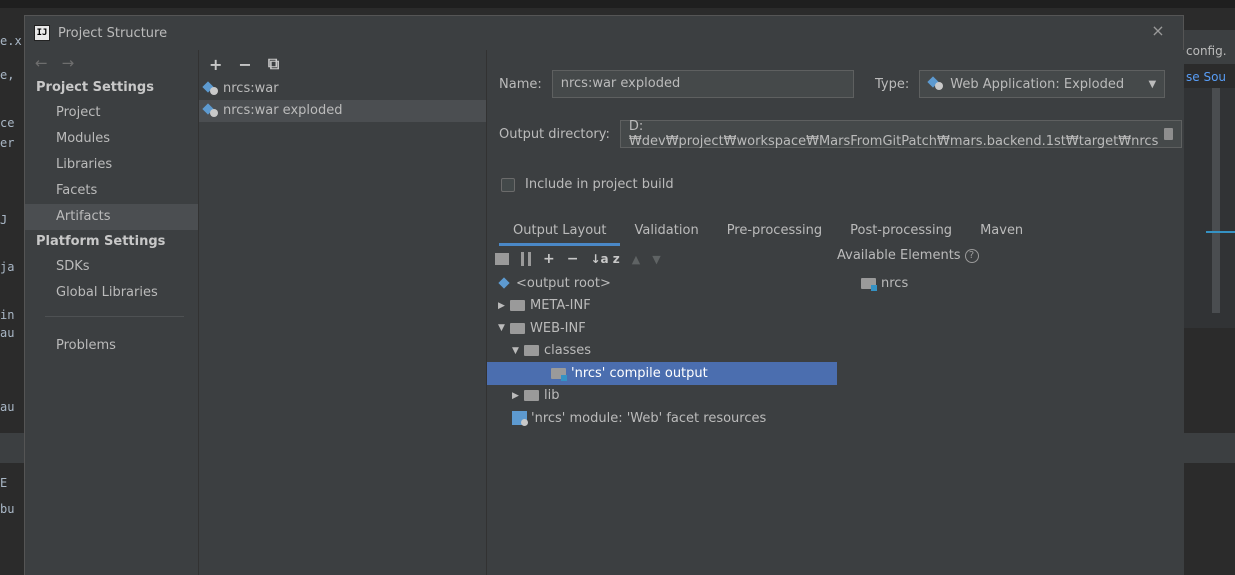 The width and height of the screenshot is (1235, 575). What do you see at coordinates (649, 418) in the screenshot?
I see `tree-label: 'nrcs' module: 'Web' facet resources` at bounding box center [649, 418].